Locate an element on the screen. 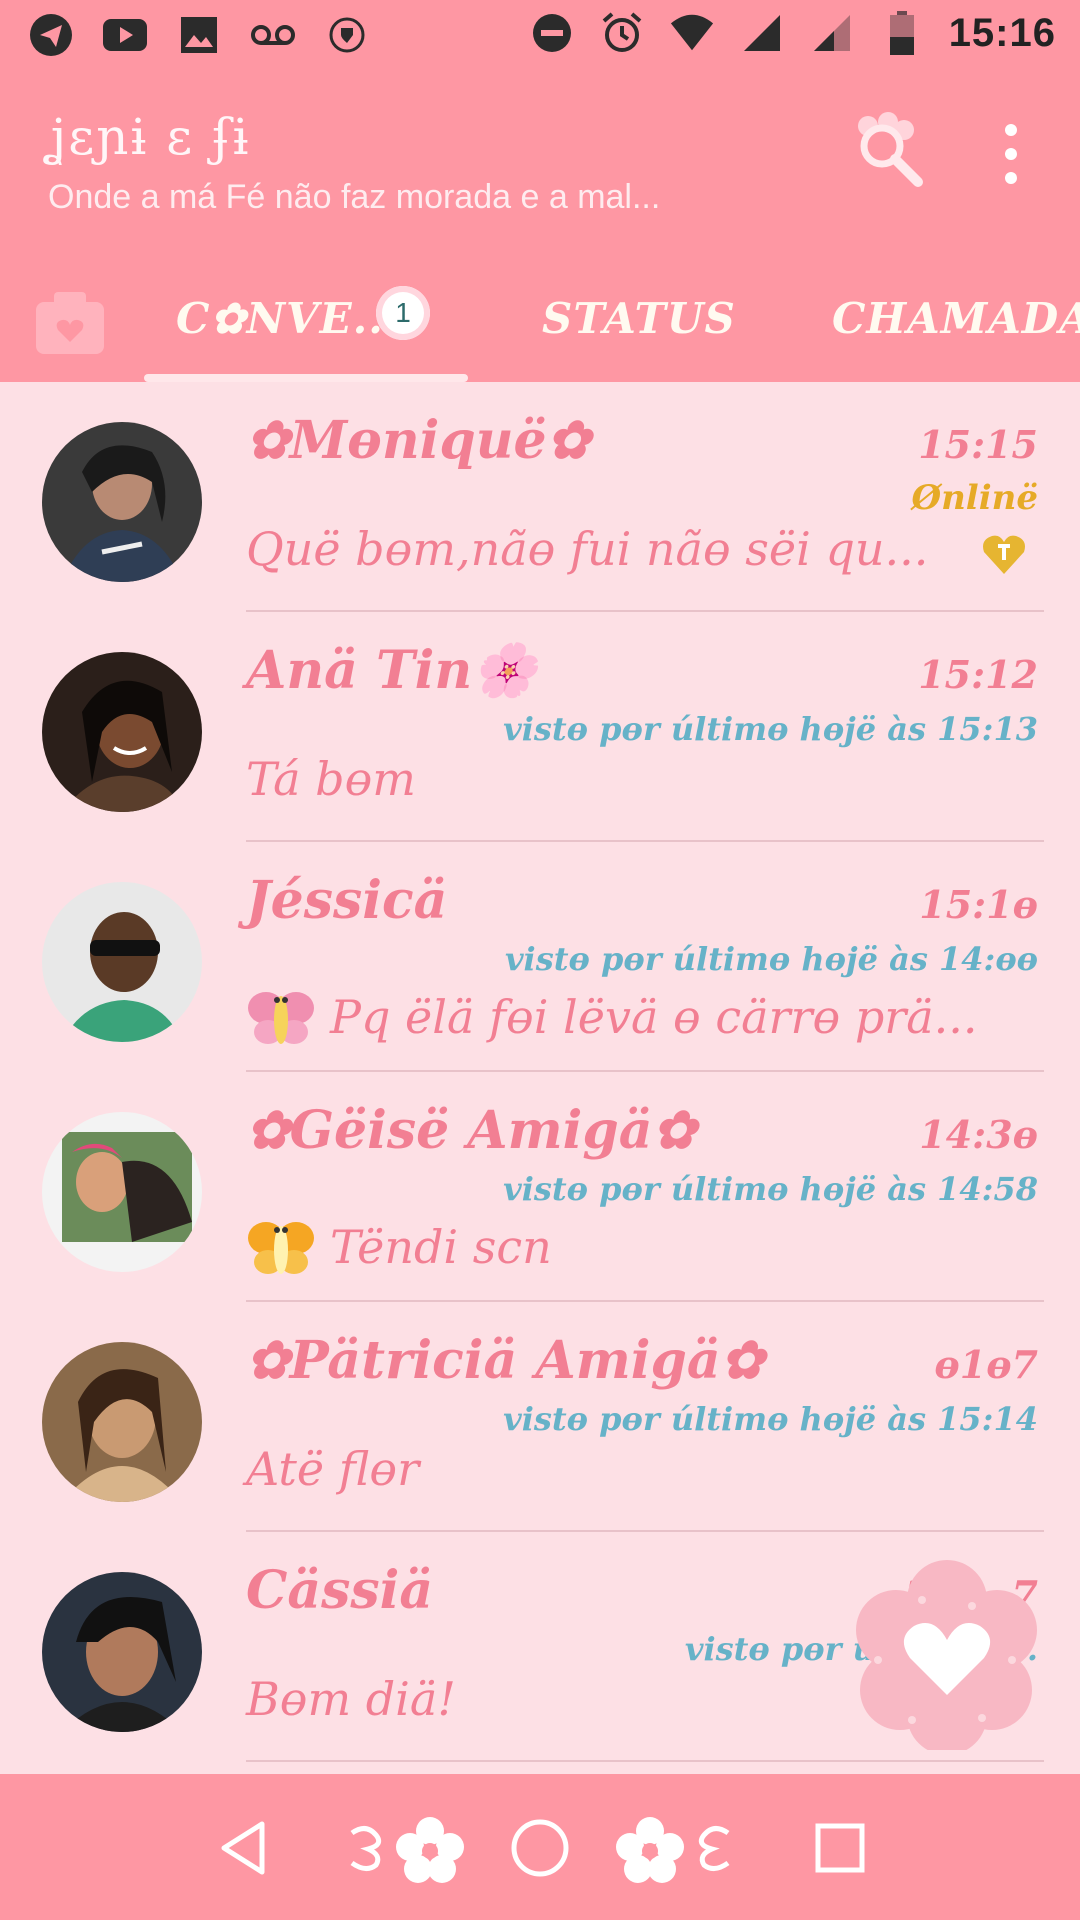  heart-flower-icon is located at coordinates (947, 1657).